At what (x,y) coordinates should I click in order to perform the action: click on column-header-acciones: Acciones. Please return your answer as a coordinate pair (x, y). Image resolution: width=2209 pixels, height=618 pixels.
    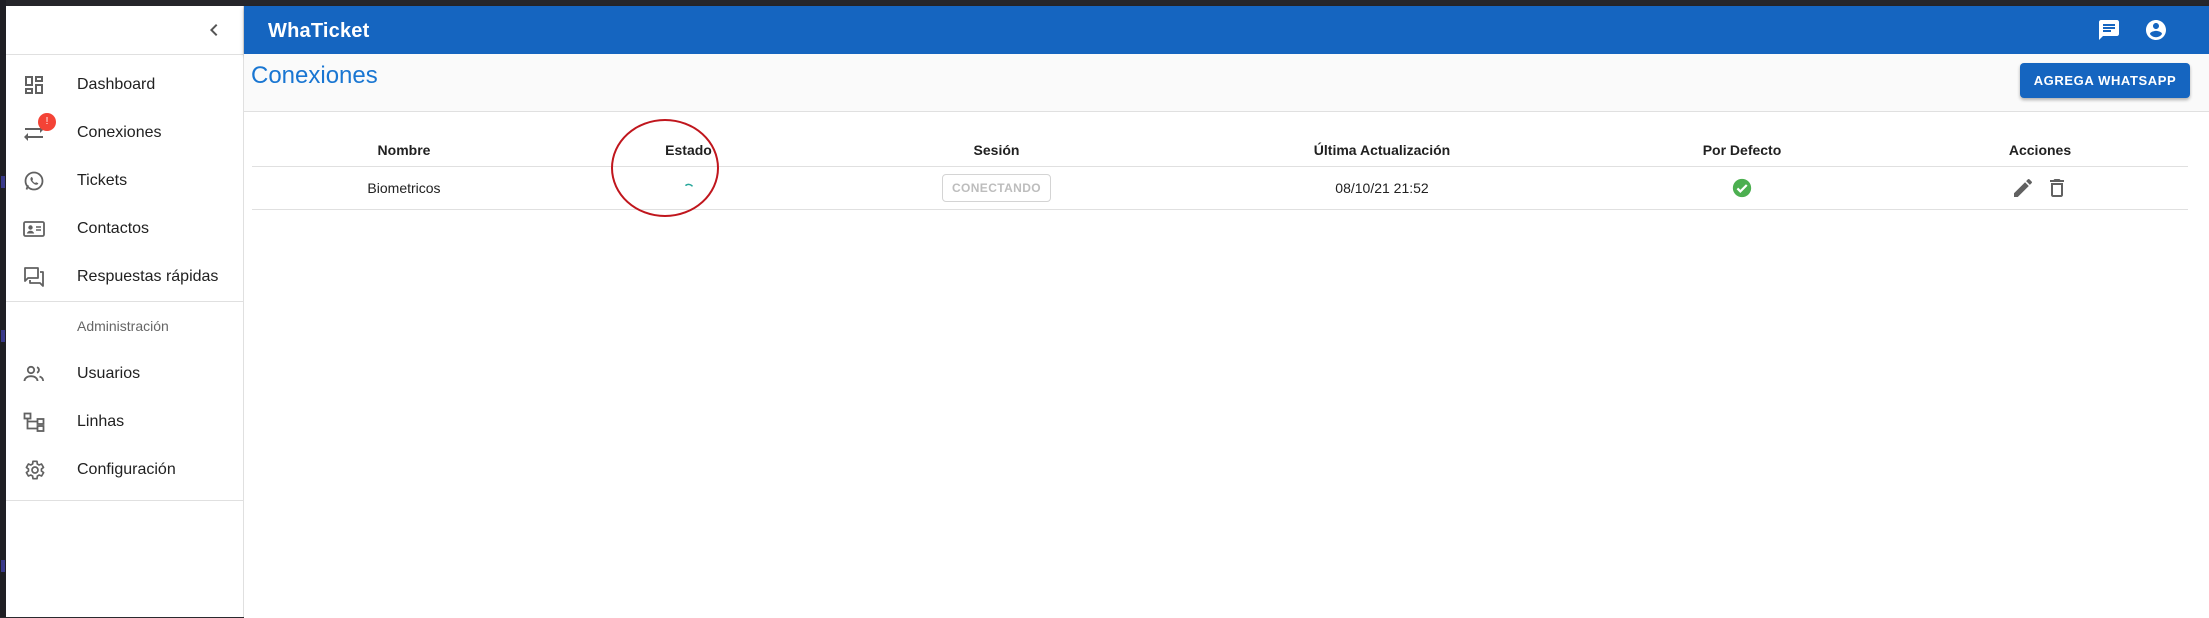
    Looking at the image, I should click on (2040, 139).